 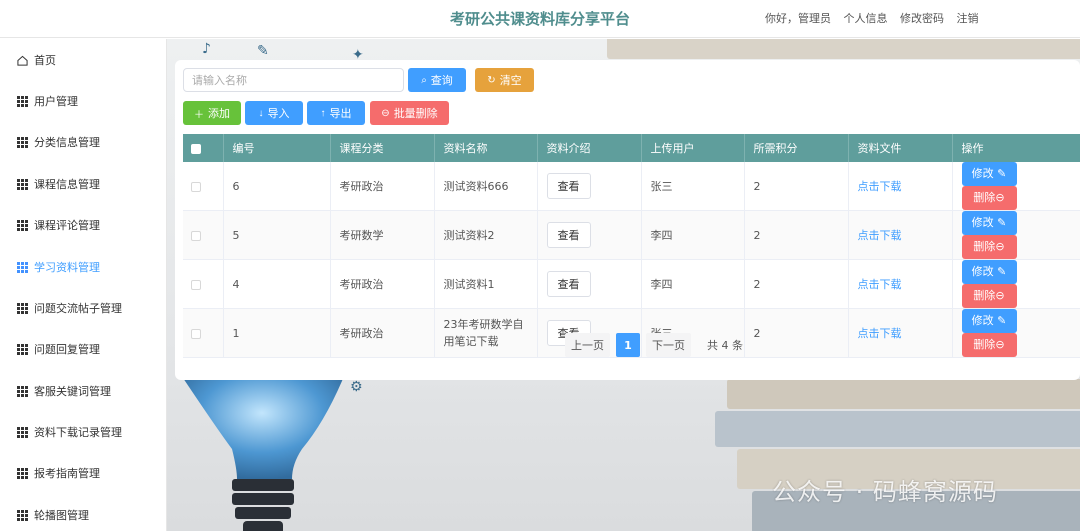 What do you see at coordinates (83, 142) in the screenshot?
I see `sidebar-item-categories: 分类信息管理` at bounding box center [83, 142].